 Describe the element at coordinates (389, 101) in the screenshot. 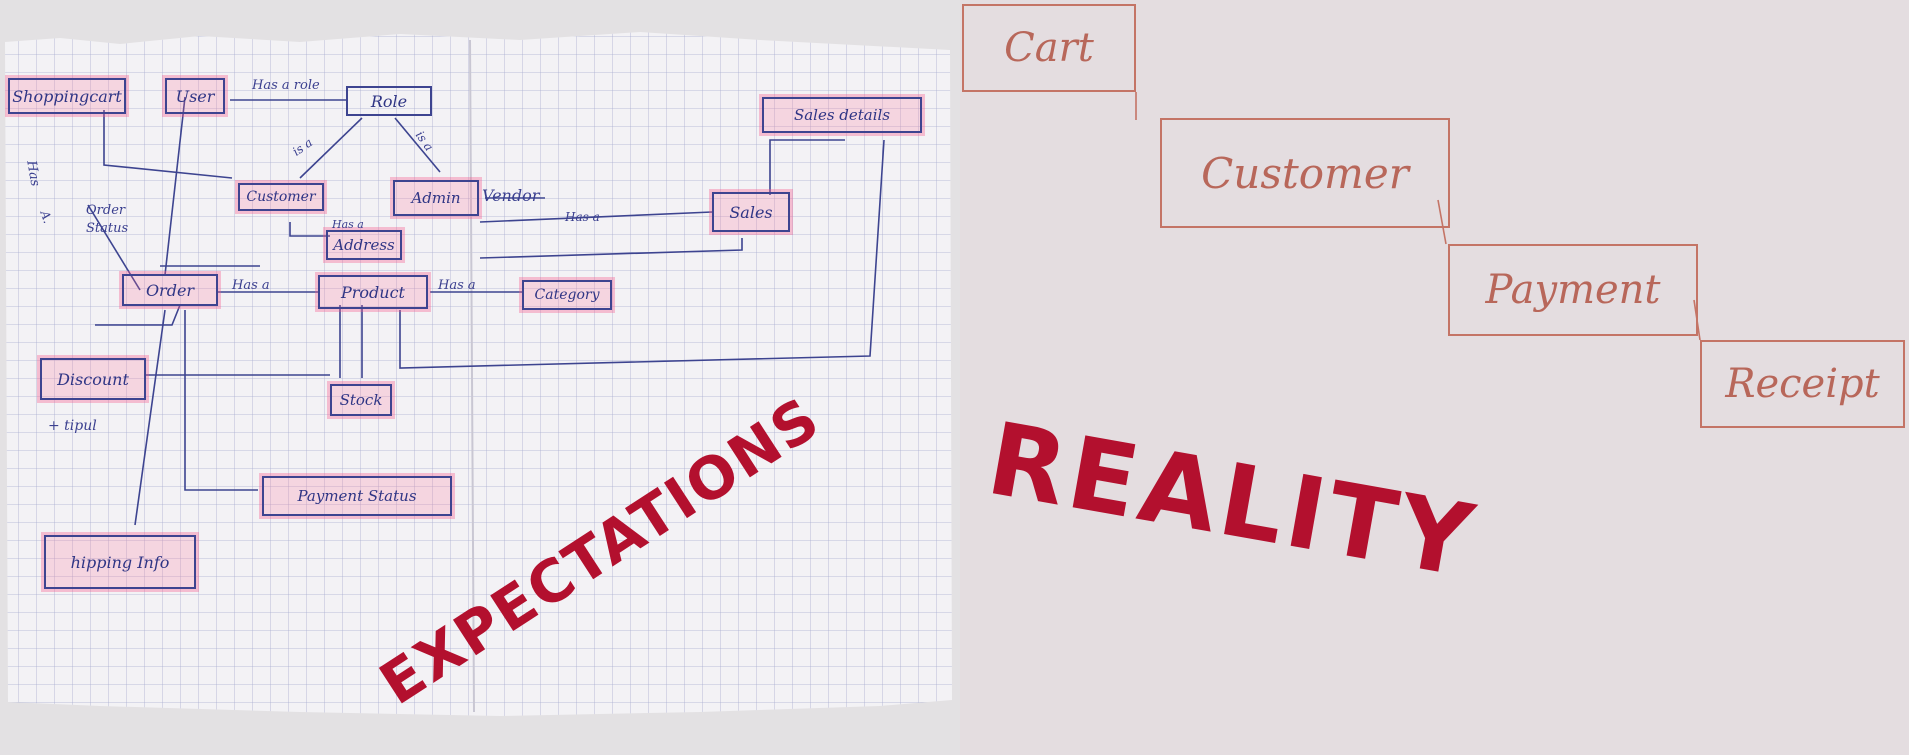

I see `node-role: Role` at that location.